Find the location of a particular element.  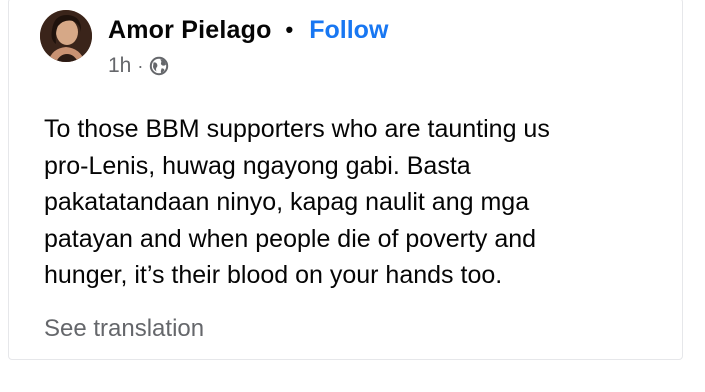

post-header: Amor Pielago • Follow is located at coordinates (248, 30).